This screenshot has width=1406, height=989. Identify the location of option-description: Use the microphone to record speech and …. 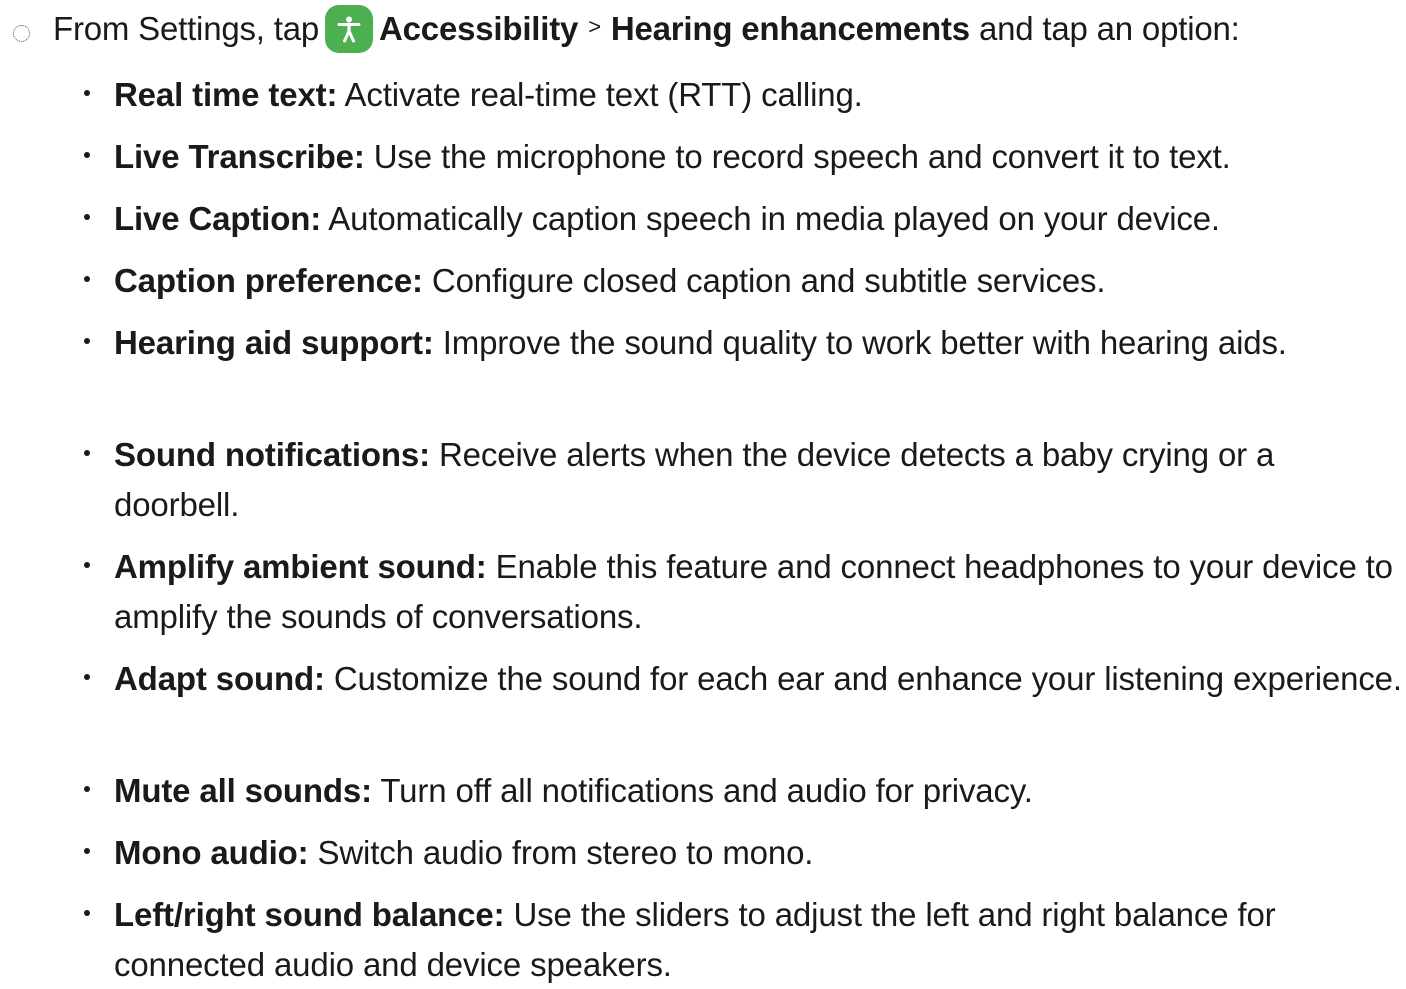
(802, 156).